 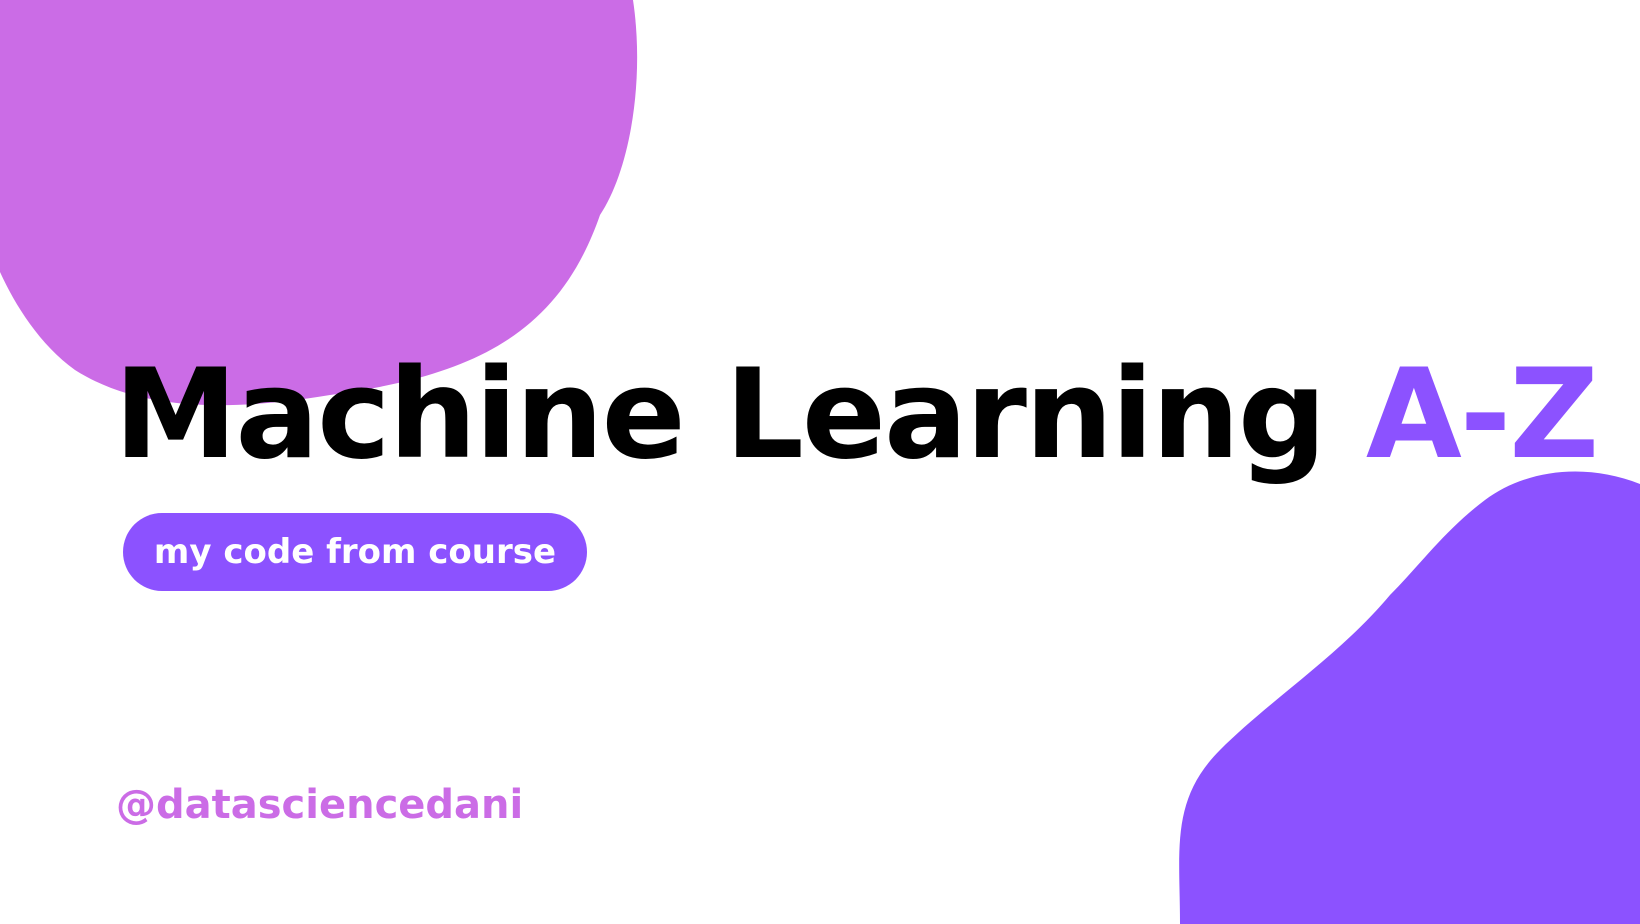 I want to click on subtitle-pill-label: my code from course, so click(x=355, y=552).